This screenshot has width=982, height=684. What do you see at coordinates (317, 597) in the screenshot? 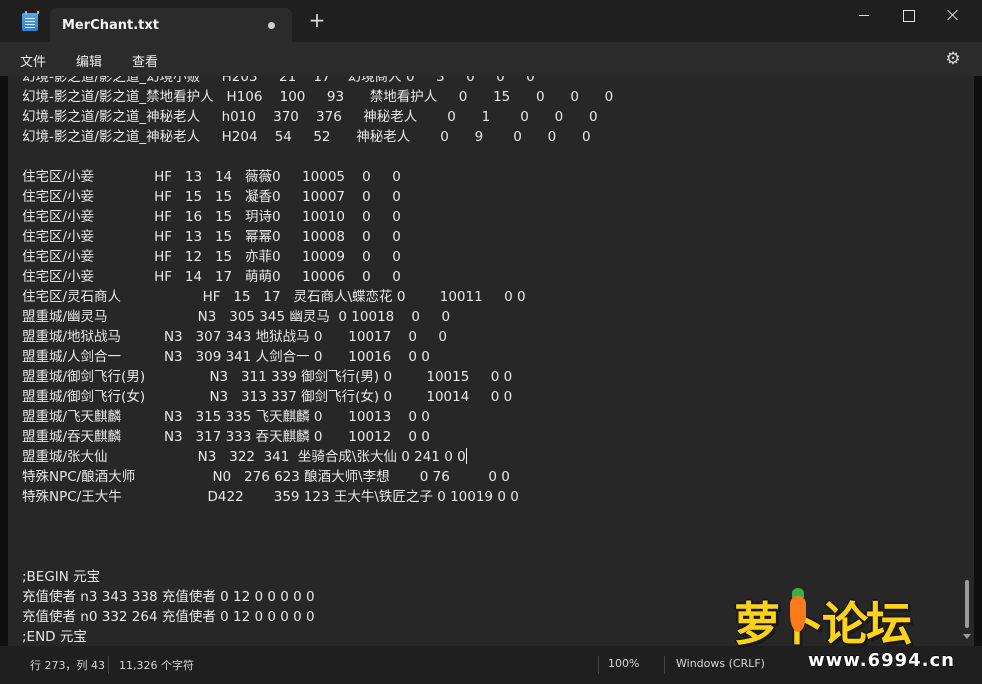
I see `text-line: 充值使者 n3 343 338 充值使者 0 12 0 0 0 0 0` at bounding box center [317, 597].